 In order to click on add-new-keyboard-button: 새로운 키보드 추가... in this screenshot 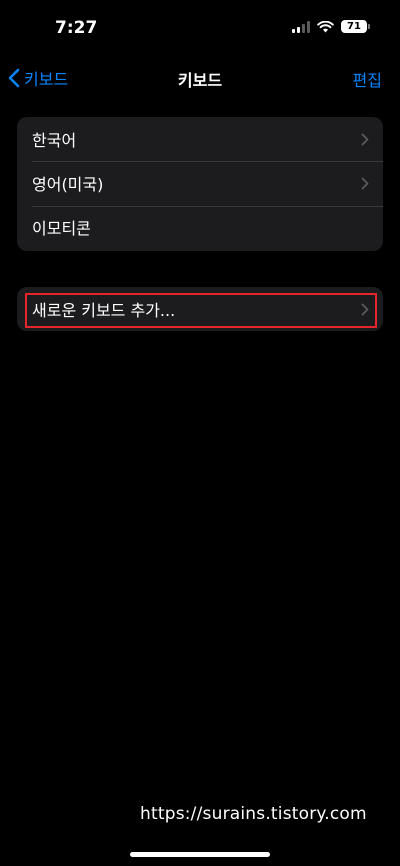, I will do `click(200, 309)`.